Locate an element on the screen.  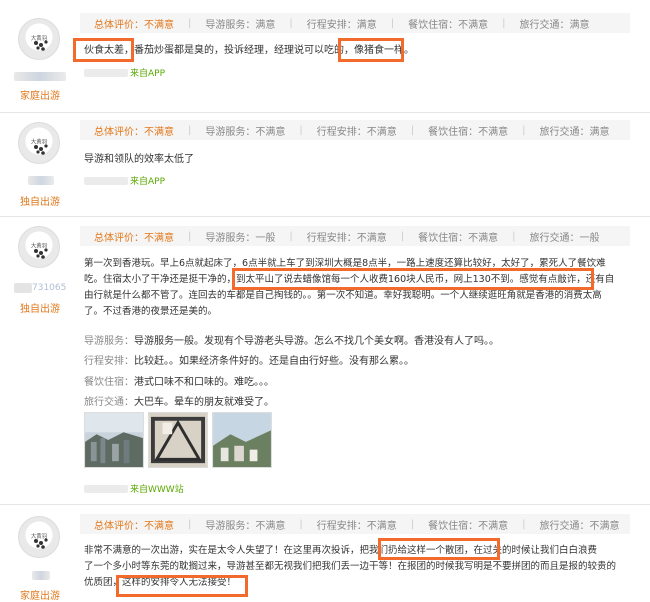
username-blur: xx is located at coordinates (23, 288).